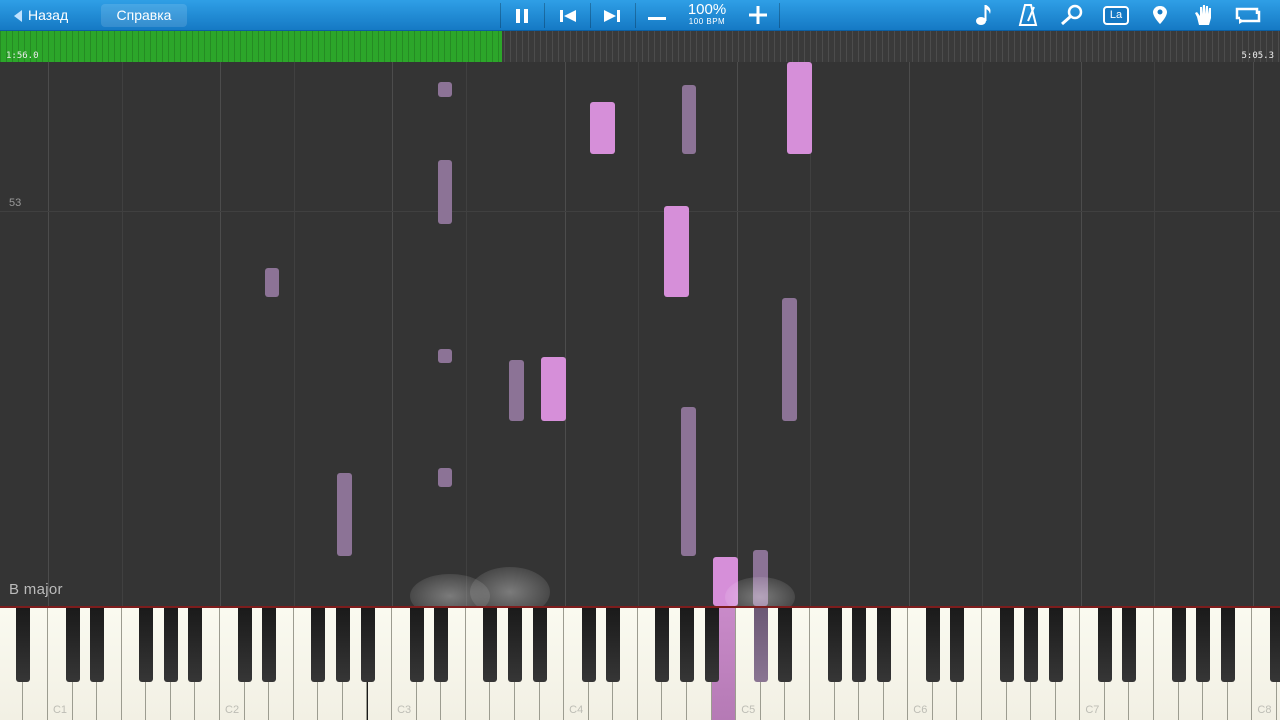 The width and height of the screenshot is (1280, 720). What do you see at coordinates (984, 15) in the screenshot?
I see `music-note-icon` at bounding box center [984, 15].